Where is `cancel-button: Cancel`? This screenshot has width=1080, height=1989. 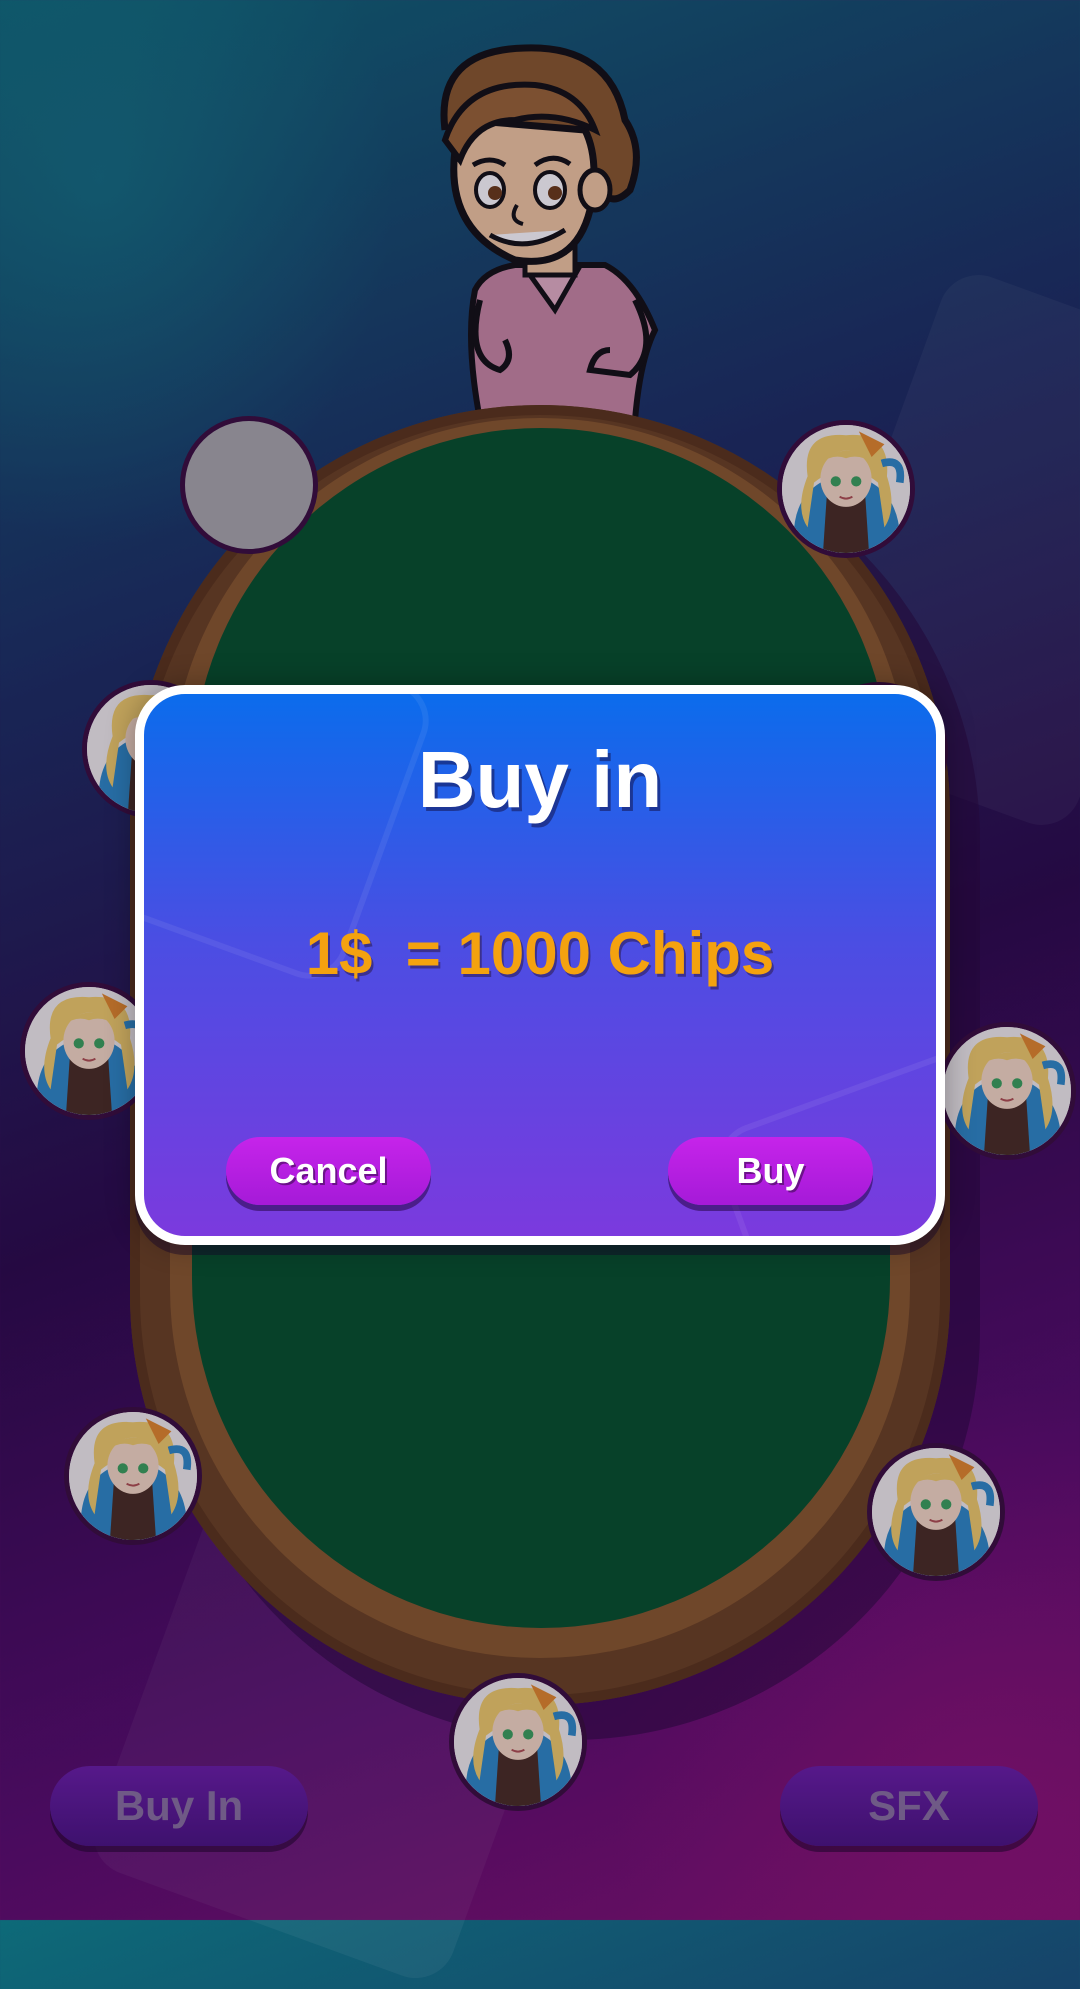 cancel-button: Cancel is located at coordinates (328, 1171).